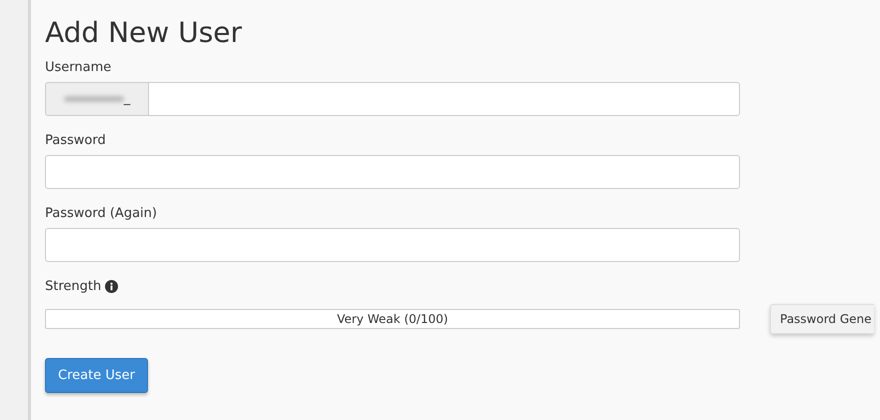 This screenshot has width=880, height=420. I want to click on password-generator-button: Password Gene, so click(822, 319).